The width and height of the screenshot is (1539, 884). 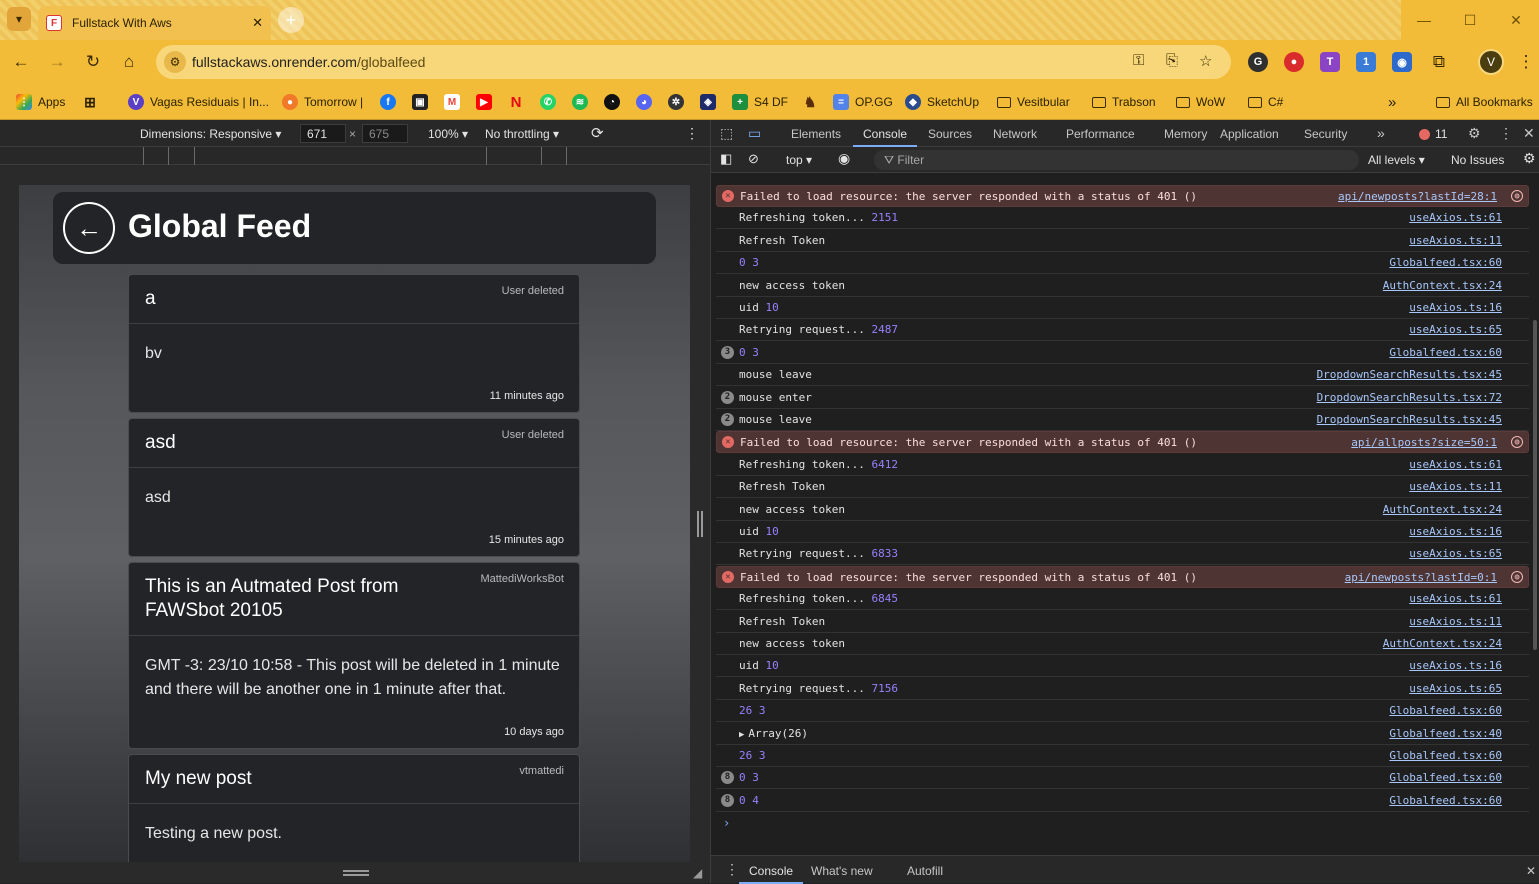 What do you see at coordinates (1529, 133) in the screenshot?
I see `close-devtools-icon: ✕` at bounding box center [1529, 133].